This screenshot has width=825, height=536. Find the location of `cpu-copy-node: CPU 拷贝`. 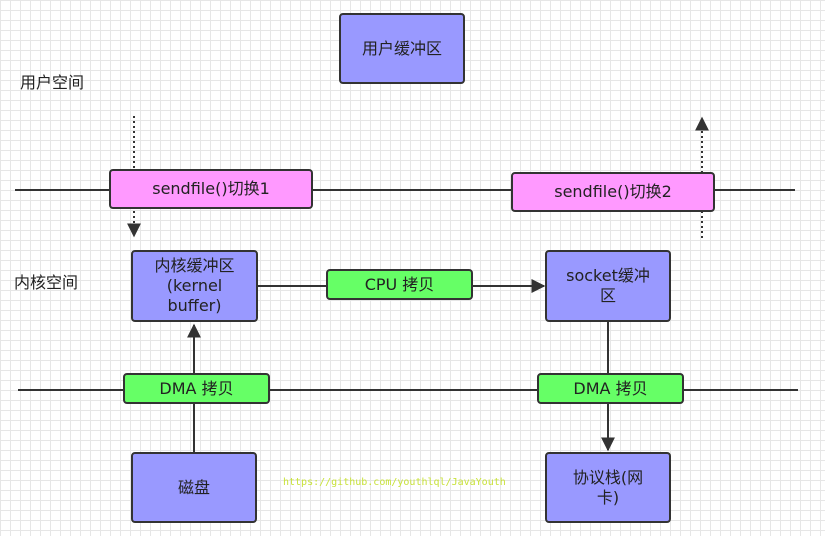

cpu-copy-node: CPU 拷贝 is located at coordinates (399, 284).